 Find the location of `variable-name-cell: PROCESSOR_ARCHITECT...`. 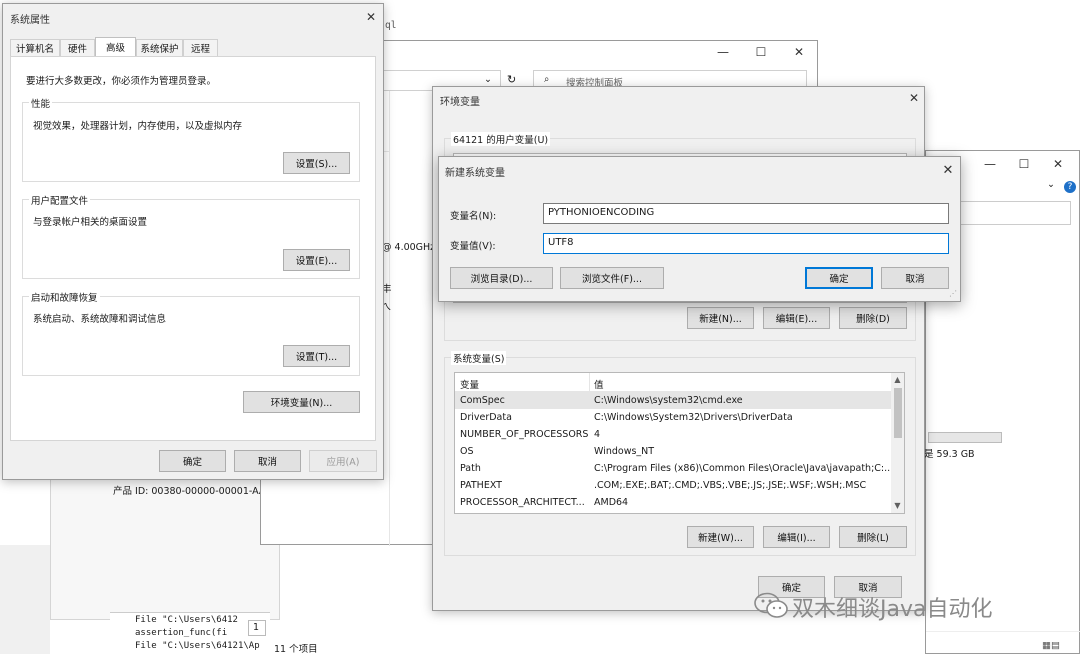

variable-name-cell: PROCESSOR_ARCHITECT... is located at coordinates (522, 502).